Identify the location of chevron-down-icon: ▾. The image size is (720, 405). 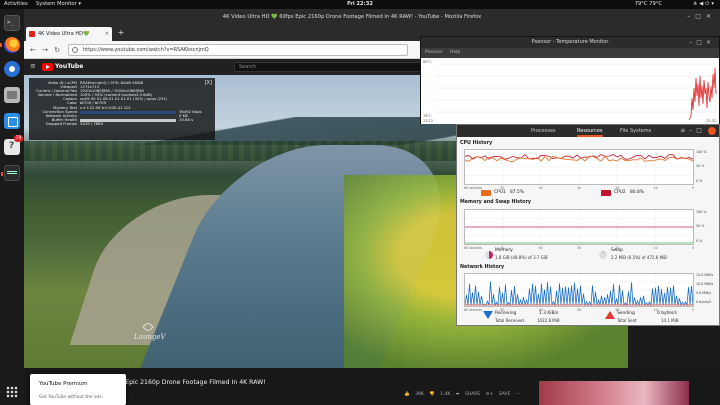
(713, 4).